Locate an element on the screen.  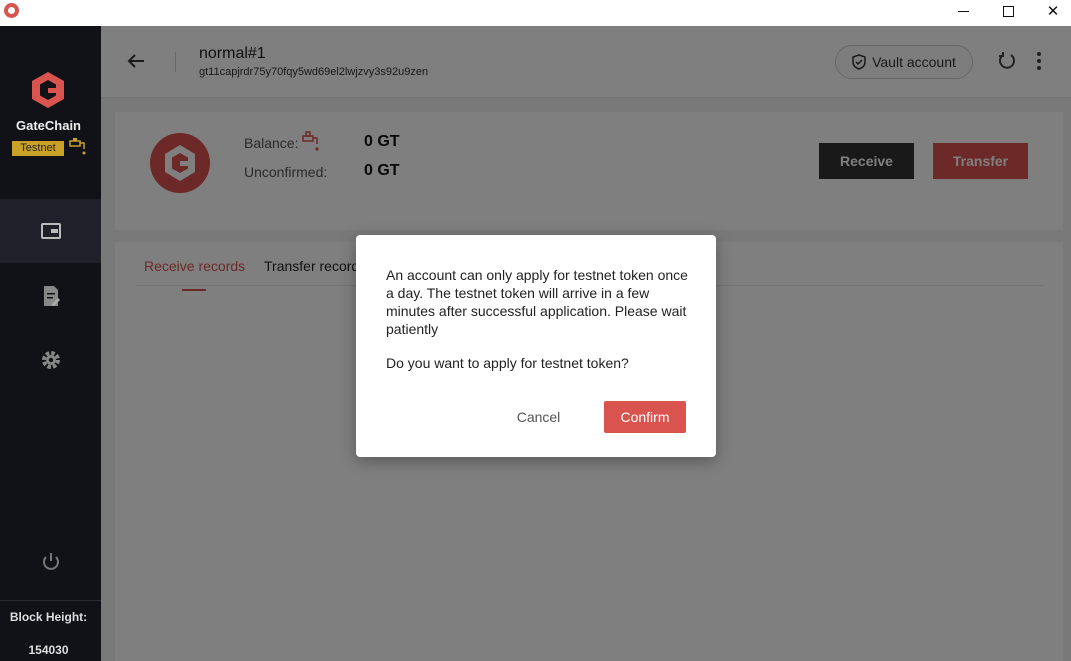
document-edit-icon is located at coordinates (51, 296).